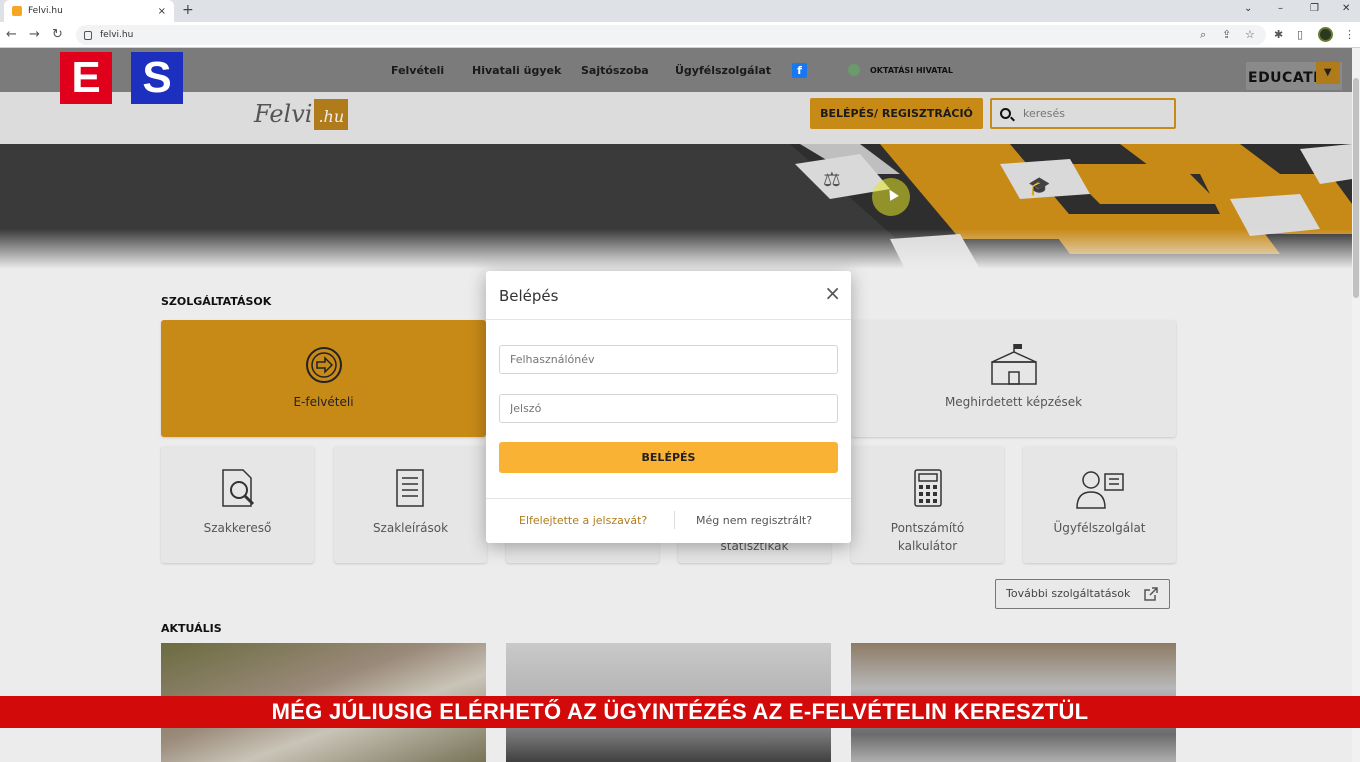 The height and width of the screenshot is (762, 1360). What do you see at coordinates (754, 520) in the screenshot?
I see `register-link: Még nem regisztrált?` at bounding box center [754, 520].